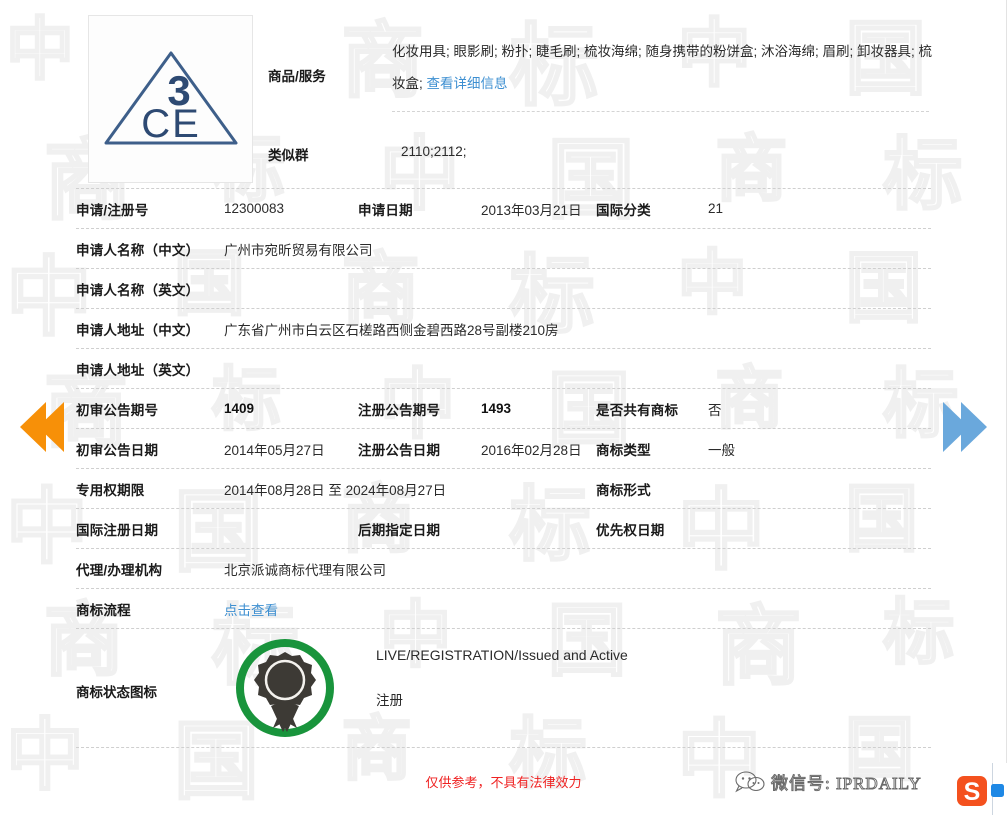 This screenshot has height=816, width=1007. What do you see at coordinates (630, 530) in the screenshot?
I see `row-label-col3: 优先权日期` at bounding box center [630, 530].